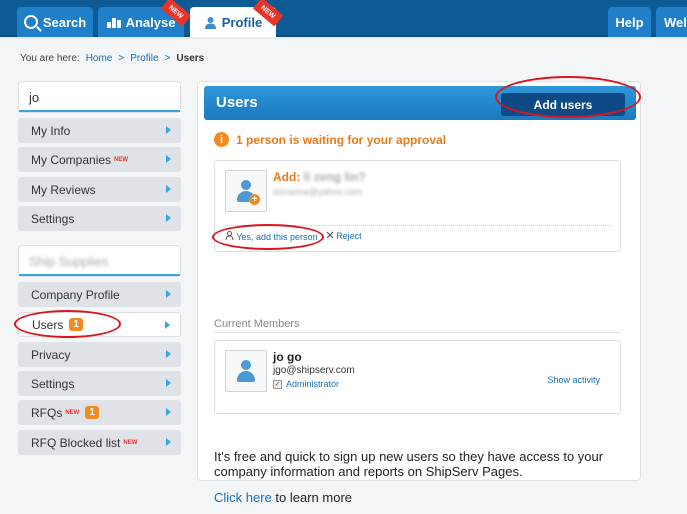 The image size is (687, 514). I want to click on add-users-button: Add users, so click(563, 104).